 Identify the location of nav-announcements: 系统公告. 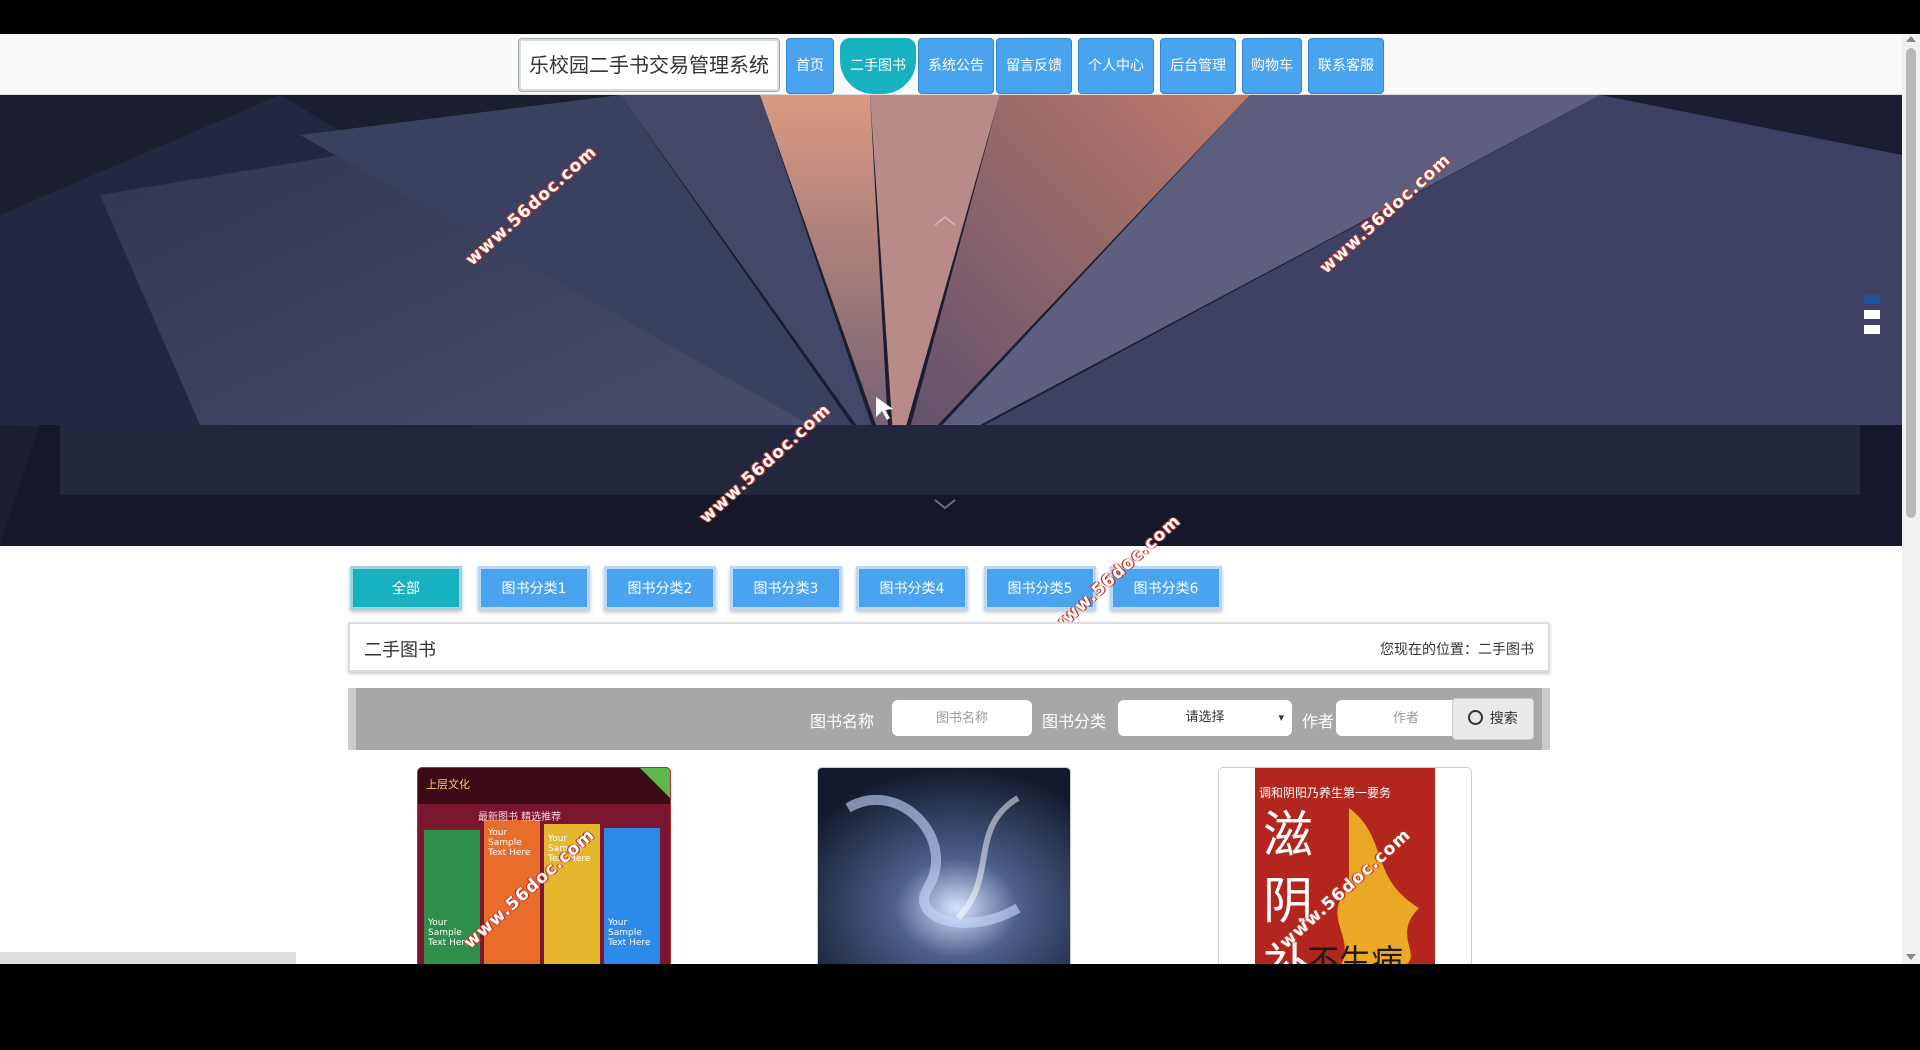
(956, 66).